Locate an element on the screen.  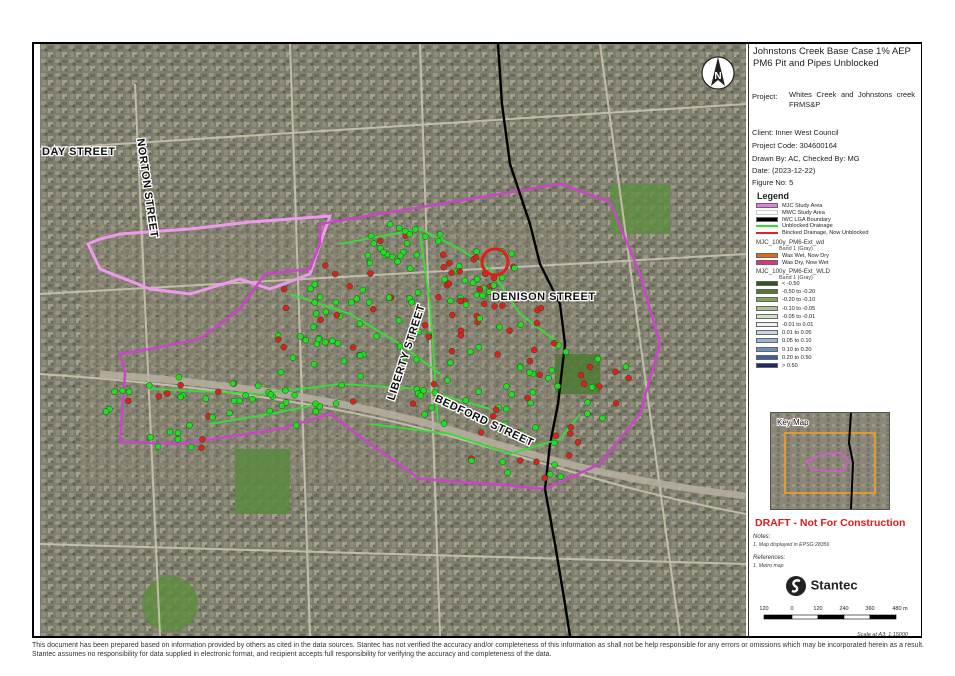
north-arrow-icon: N is located at coordinates (718, 73).